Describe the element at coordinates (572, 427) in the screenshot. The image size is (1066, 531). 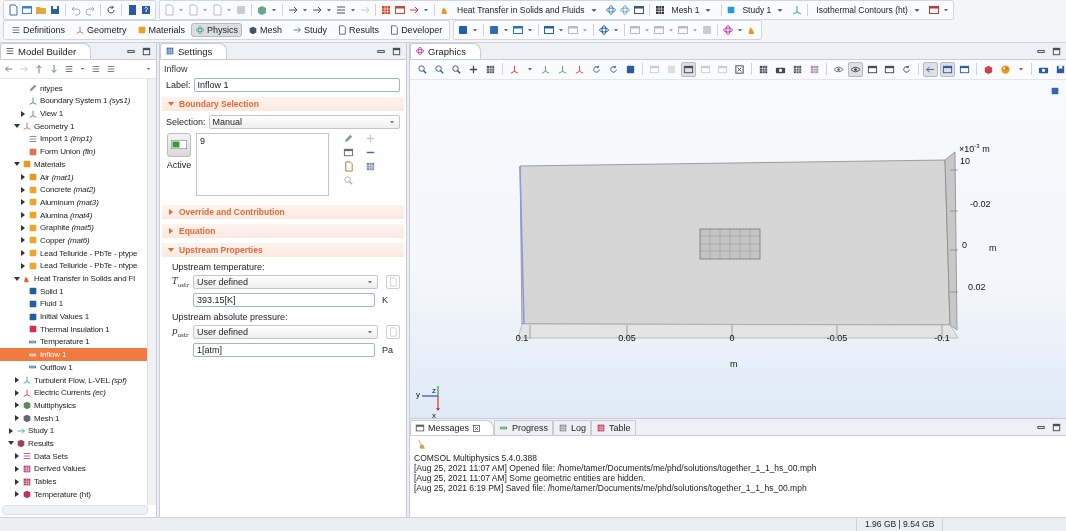
I see `panel-tab: Log` at that location.